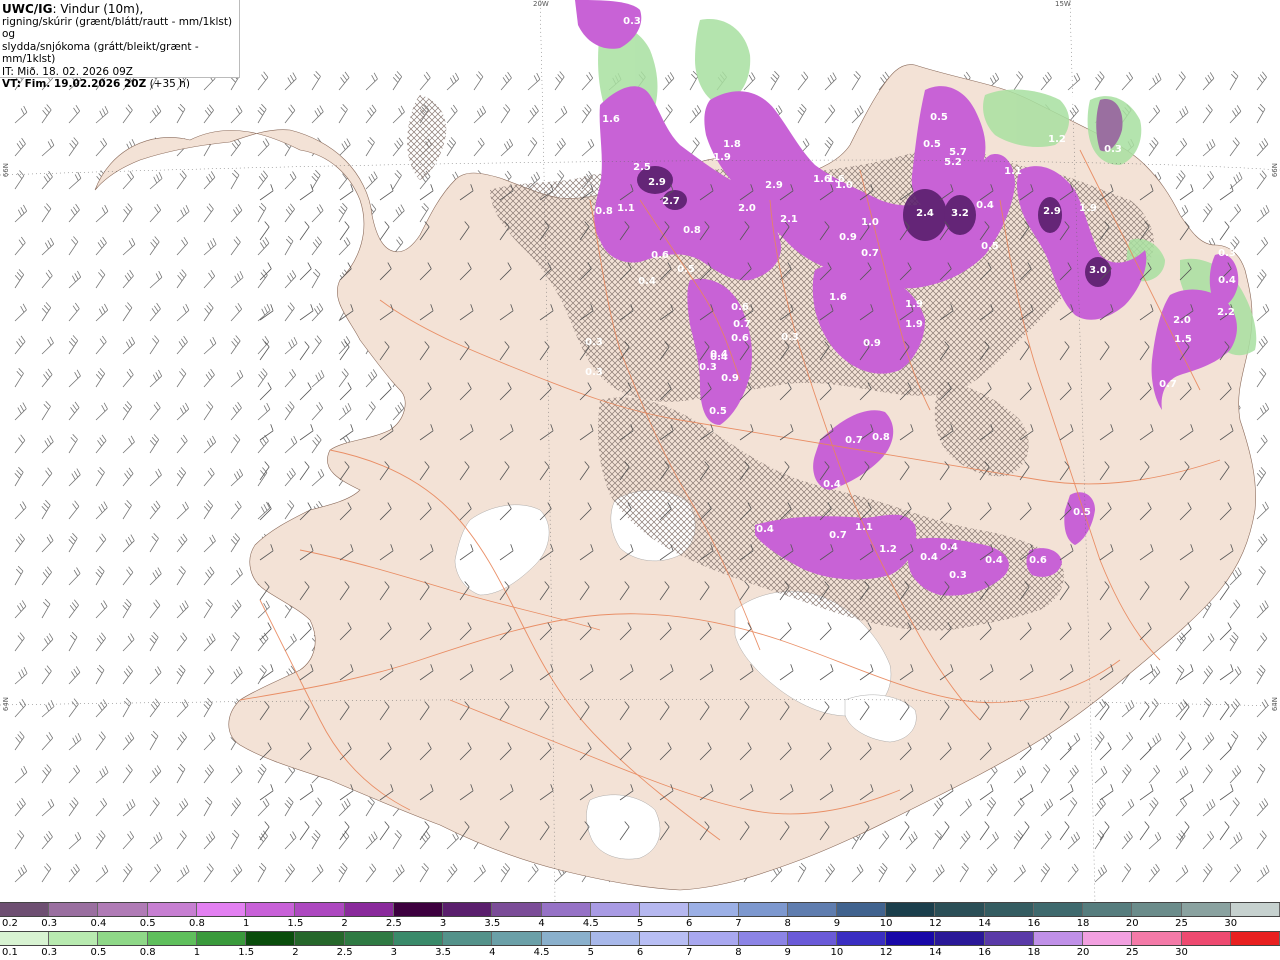 Image resolution: width=1280 pixels, height=960 pixels. Describe the element at coordinates (1132, 923) in the screenshot. I see `legend-tick-label: 20` at that location.